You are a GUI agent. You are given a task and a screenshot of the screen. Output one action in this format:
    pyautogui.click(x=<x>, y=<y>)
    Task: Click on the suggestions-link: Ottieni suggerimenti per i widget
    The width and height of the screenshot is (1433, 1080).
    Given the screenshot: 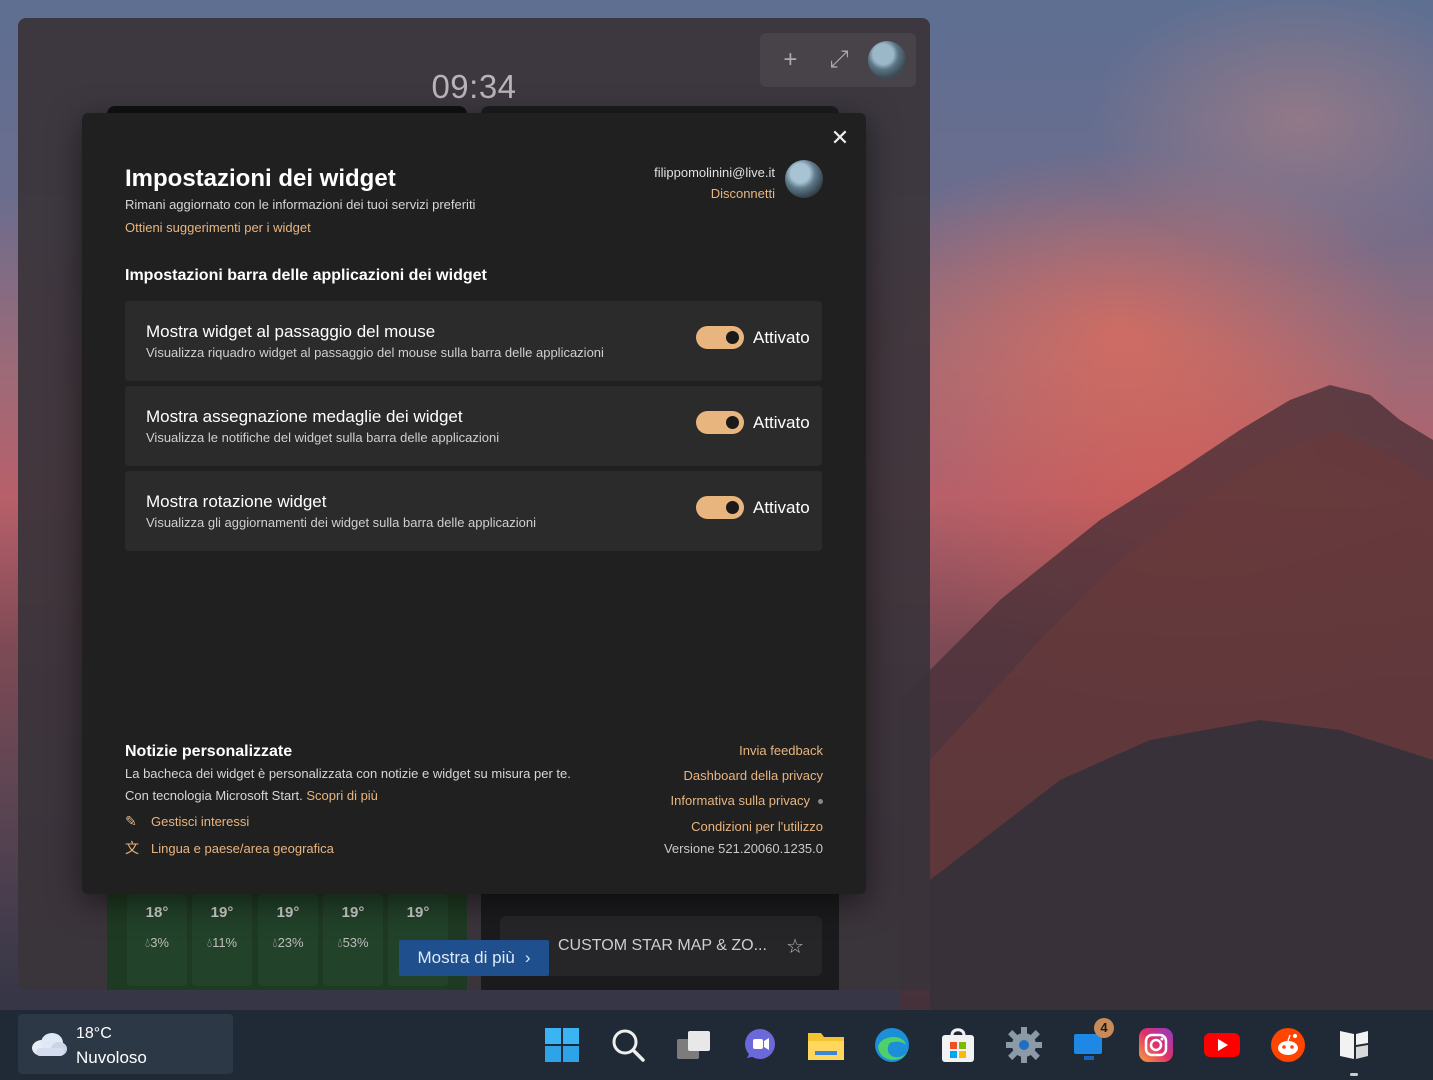 What is the action you would take?
    pyautogui.click(x=218, y=227)
    